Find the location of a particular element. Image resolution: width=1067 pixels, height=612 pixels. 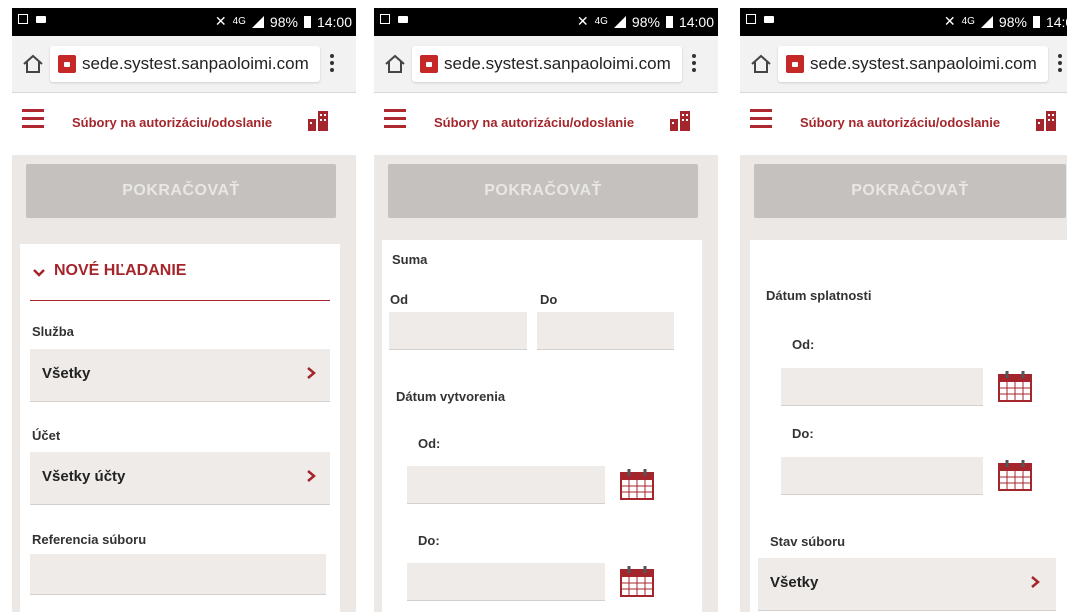

created-from-input is located at coordinates (506, 485).